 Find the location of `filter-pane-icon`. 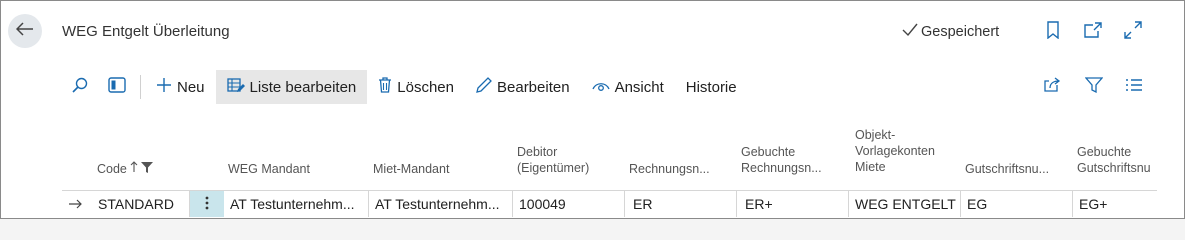

filter-pane-icon is located at coordinates (117, 87).